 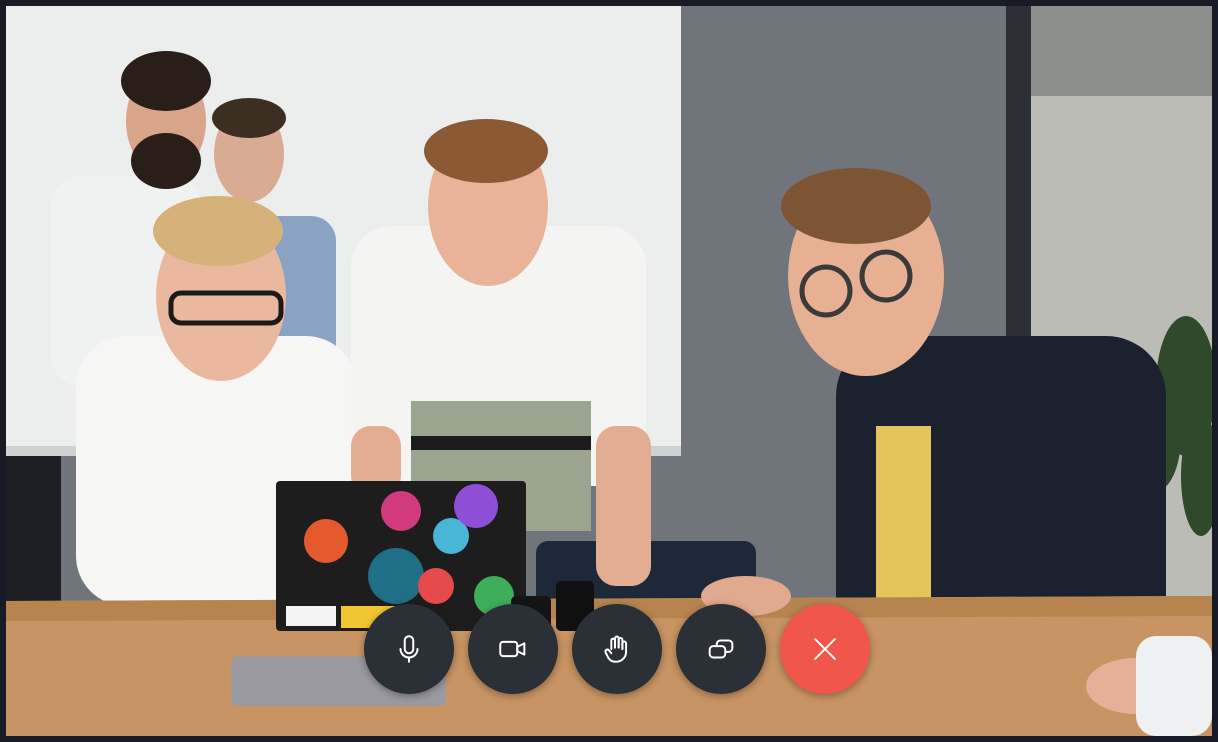 I want to click on end-call-button, so click(x=825, y=649).